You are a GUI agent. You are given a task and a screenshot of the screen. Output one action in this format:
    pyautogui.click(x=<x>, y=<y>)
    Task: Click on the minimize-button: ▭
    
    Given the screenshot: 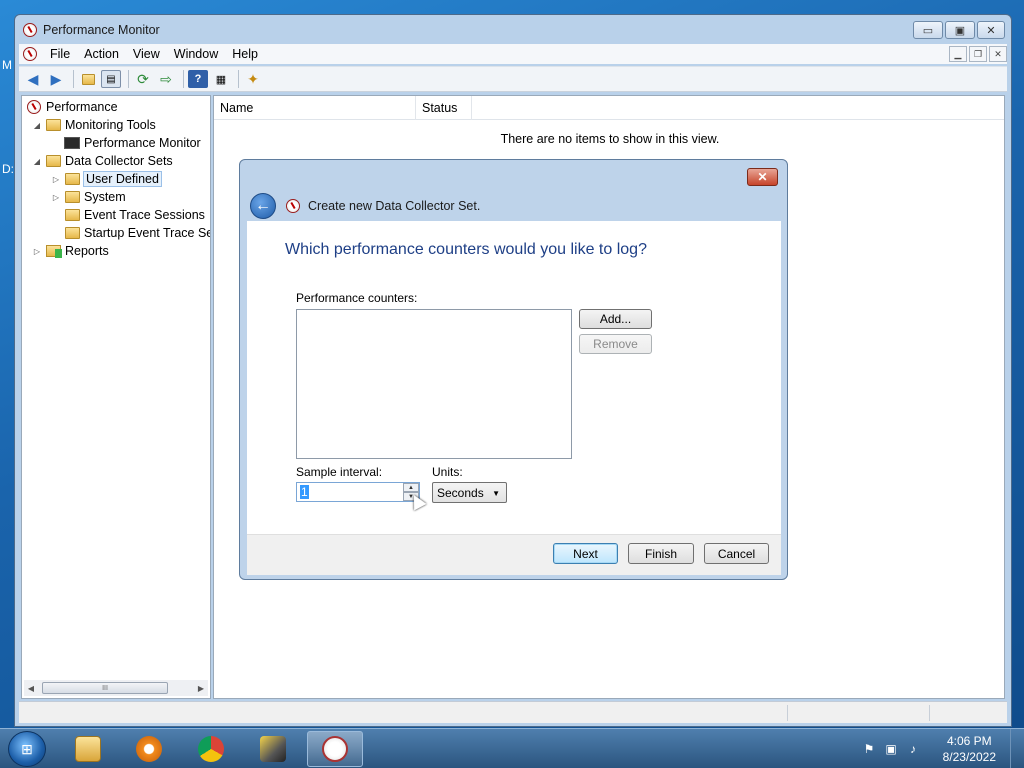 What is the action you would take?
    pyautogui.click(x=928, y=30)
    